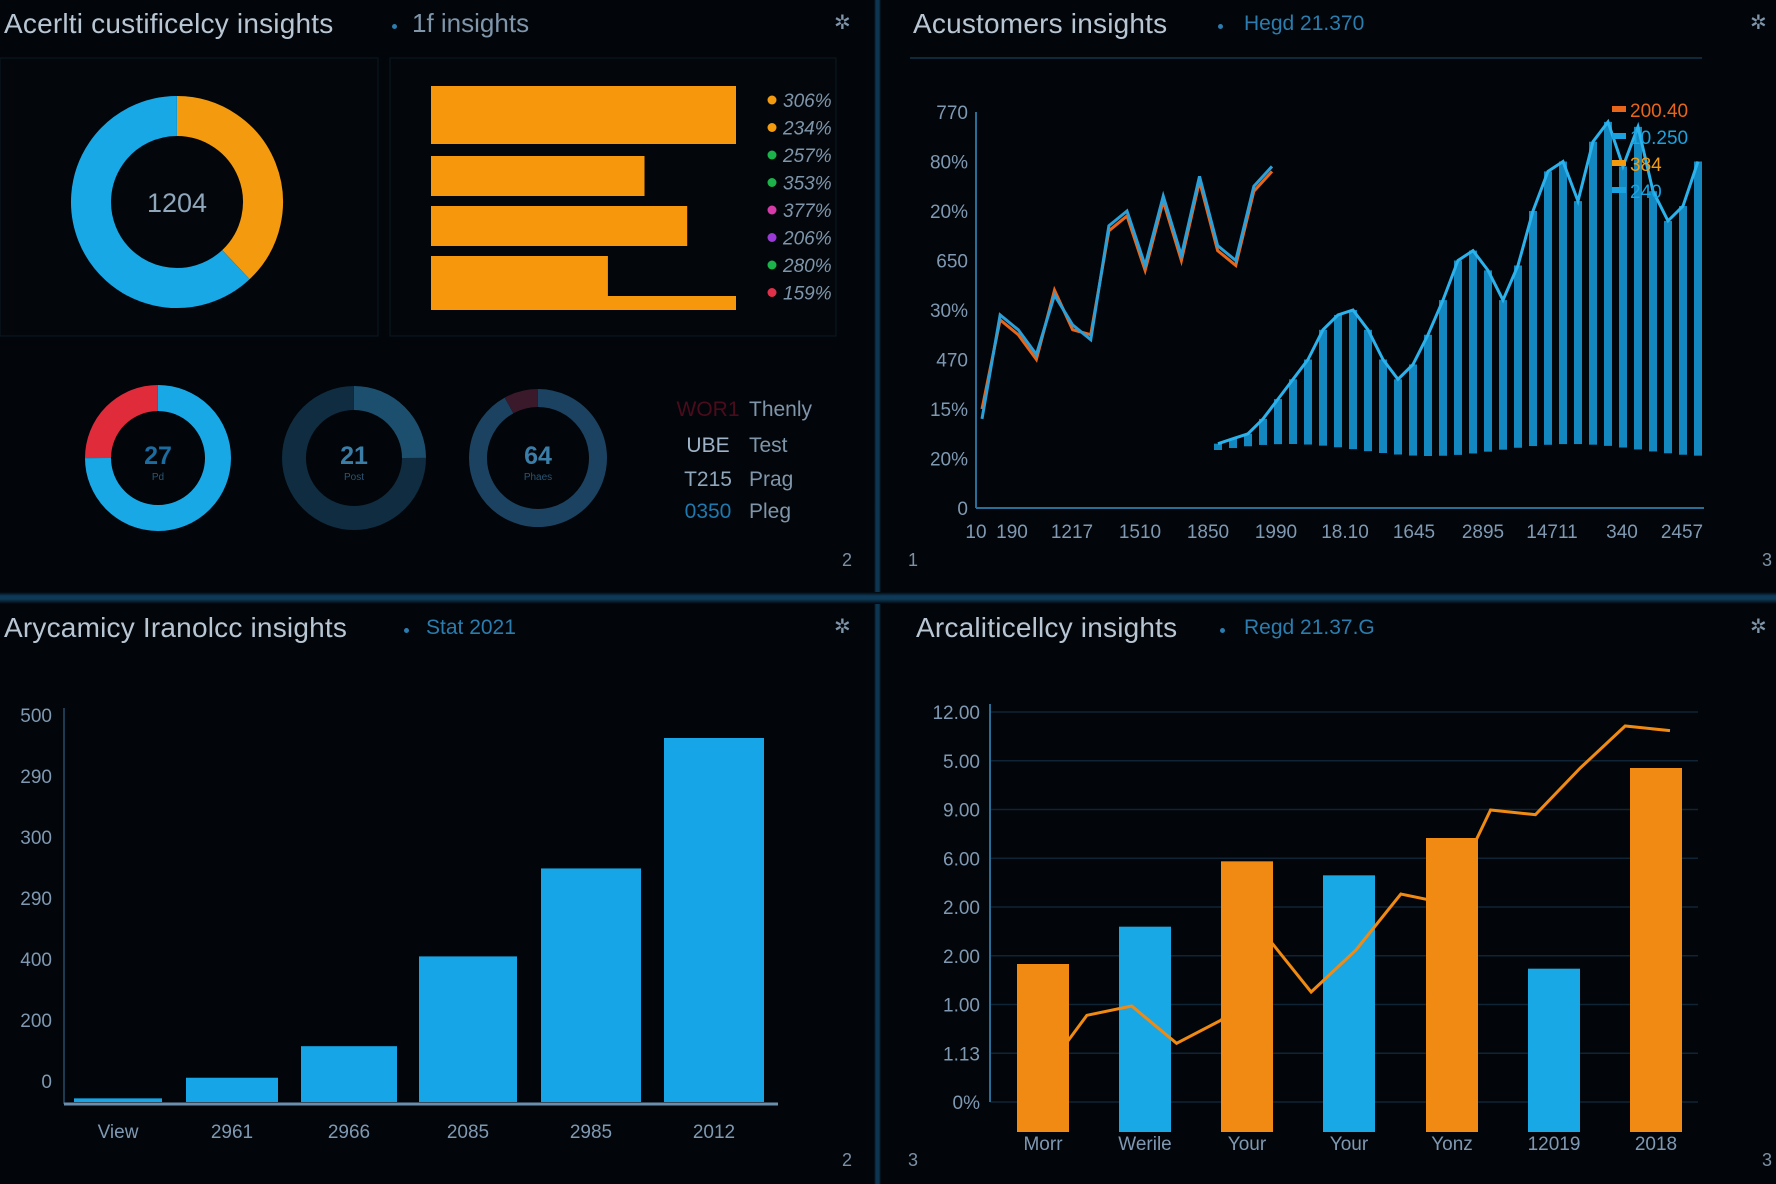 The width and height of the screenshot is (1776, 1184). Describe the element at coordinates (1452, 1144) in the screenshot. I see `x-tick-label: Yonz` at that location.